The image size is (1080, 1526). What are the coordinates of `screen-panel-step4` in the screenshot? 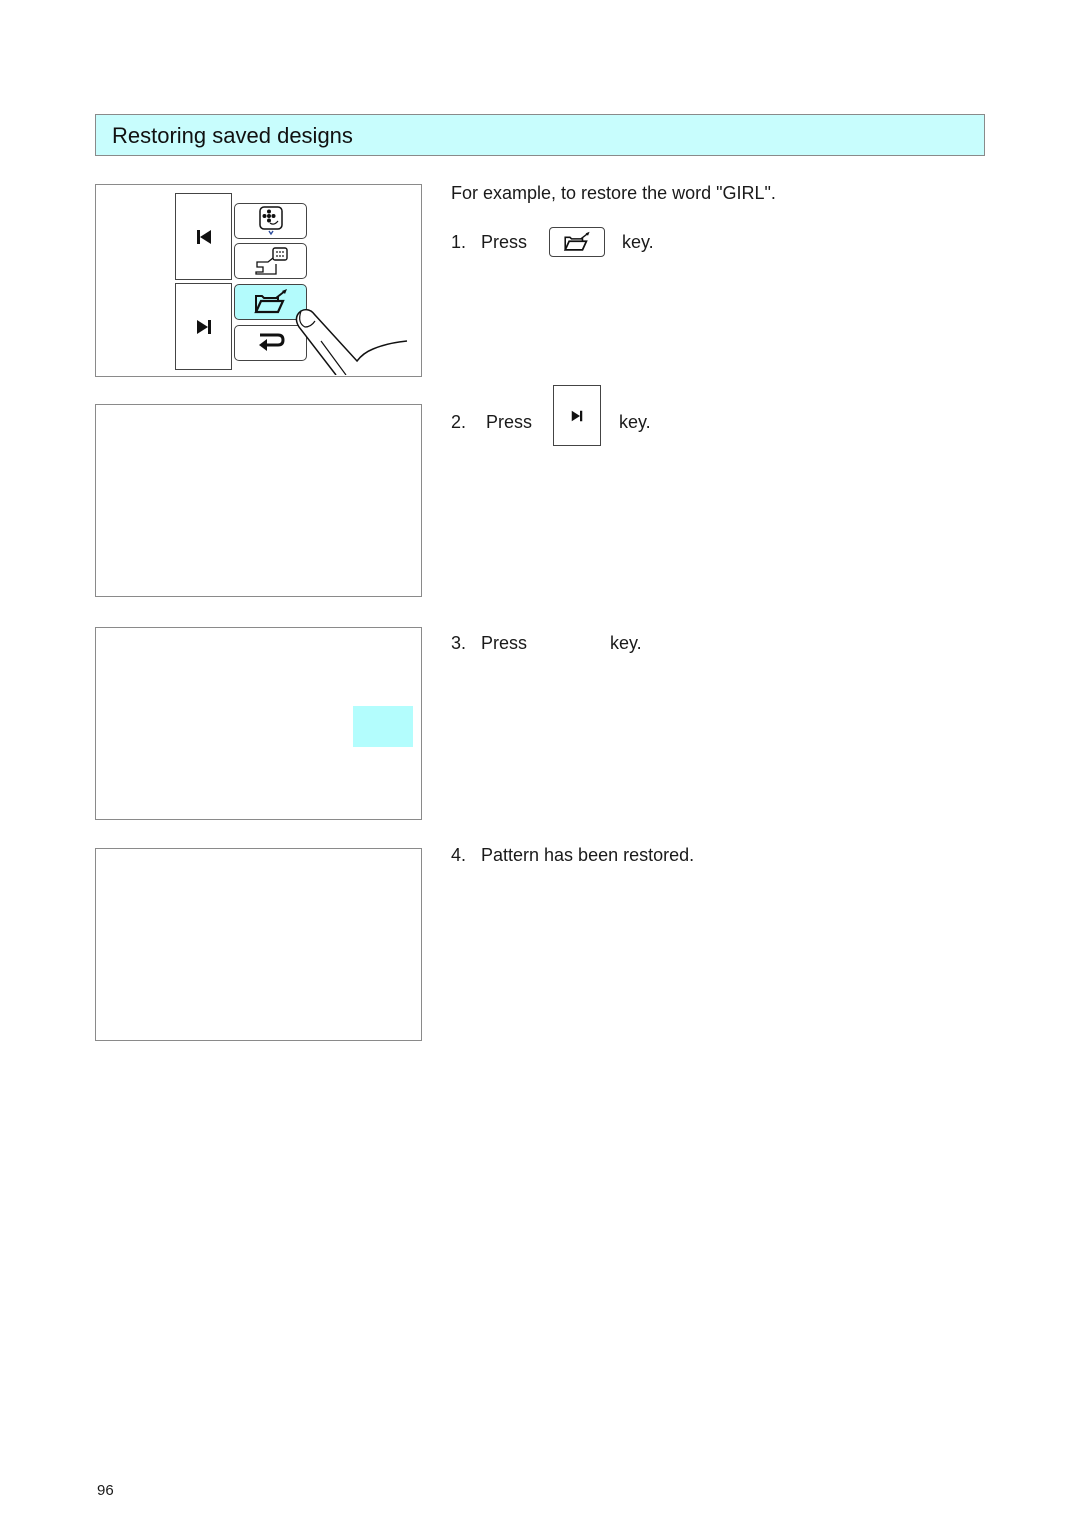 It's located at (258, 944).